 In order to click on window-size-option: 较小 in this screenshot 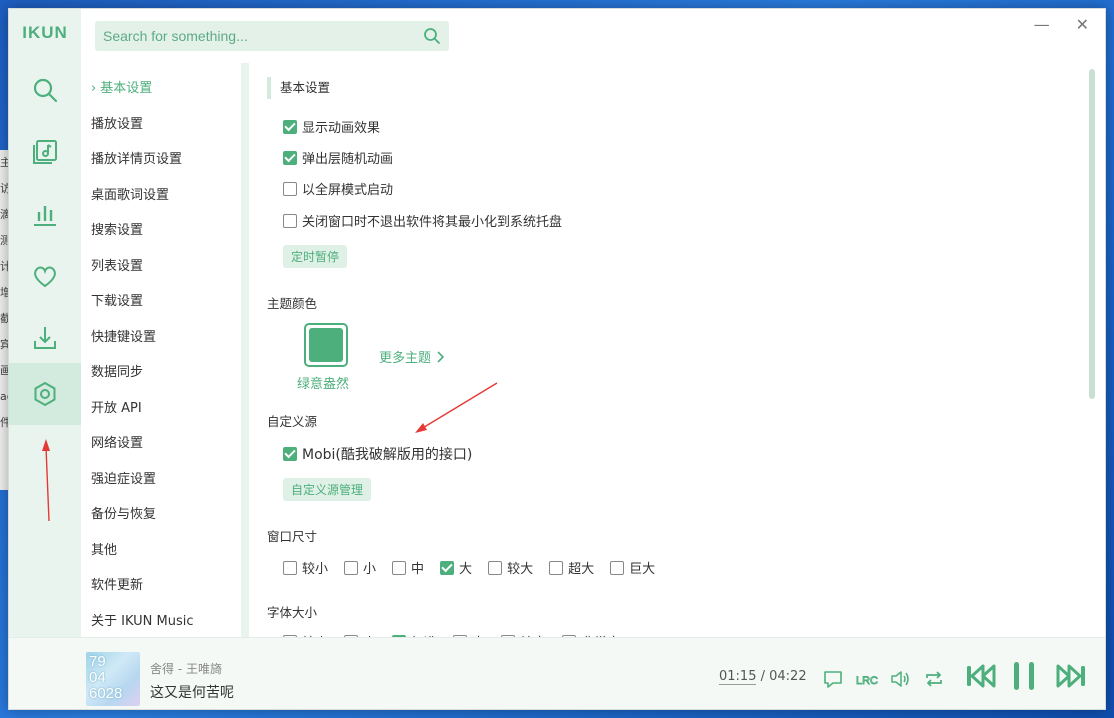, I will do `click(305, 567)`.